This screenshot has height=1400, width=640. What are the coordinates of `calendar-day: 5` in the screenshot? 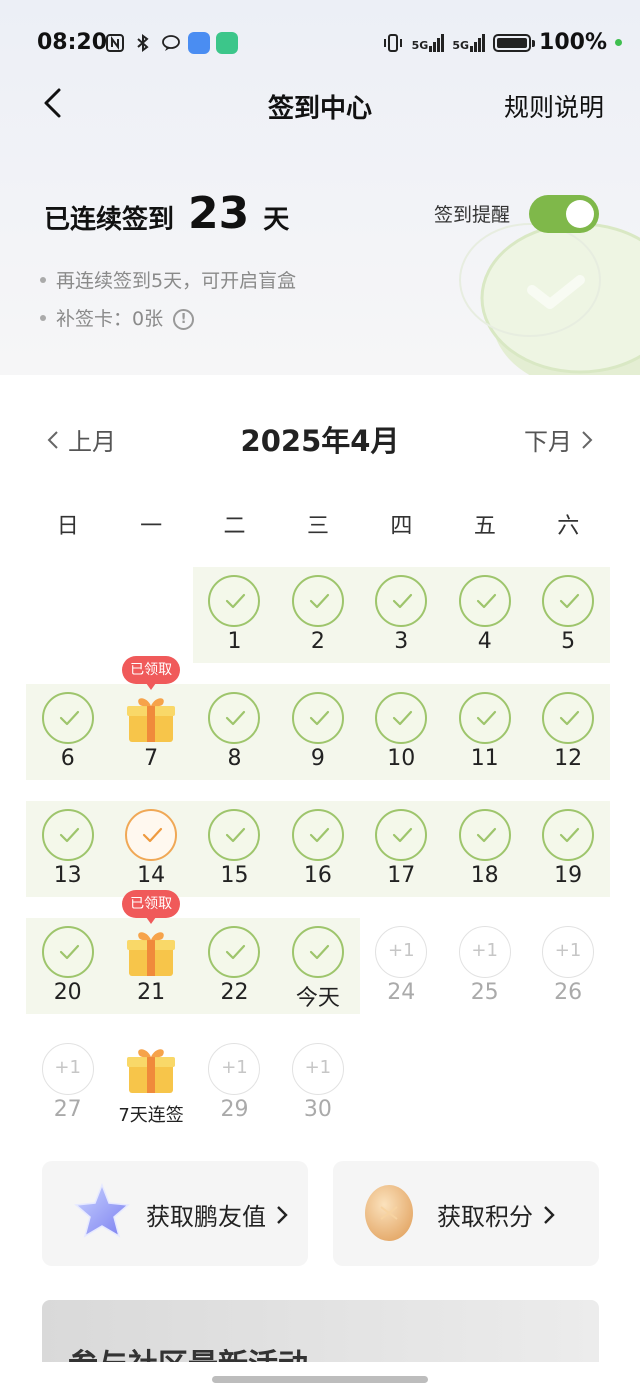 It's located at (567, 617).